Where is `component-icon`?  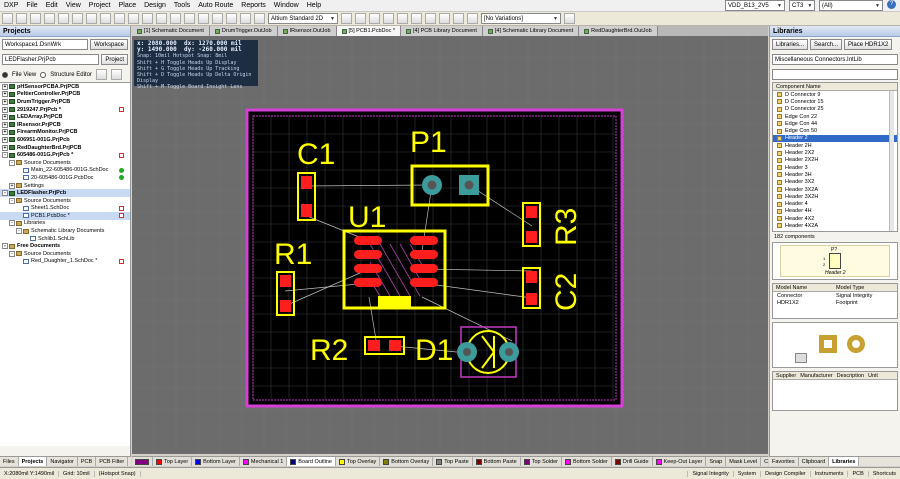 component-icon is located at coordinates (444, 18).